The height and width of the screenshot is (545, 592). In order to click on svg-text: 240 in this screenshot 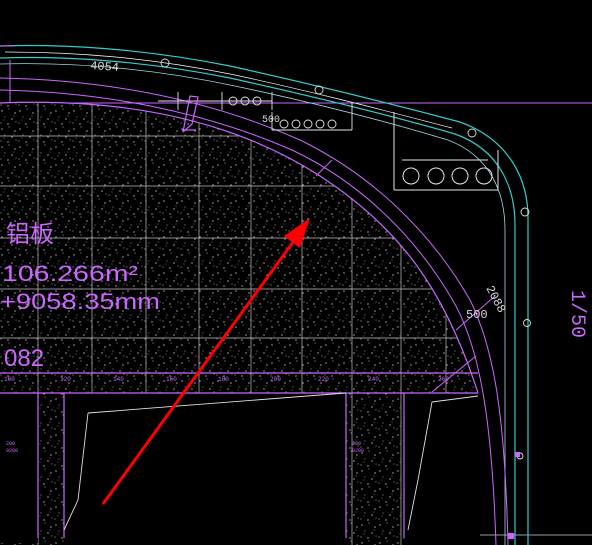, I will do `click(373, 379)`.